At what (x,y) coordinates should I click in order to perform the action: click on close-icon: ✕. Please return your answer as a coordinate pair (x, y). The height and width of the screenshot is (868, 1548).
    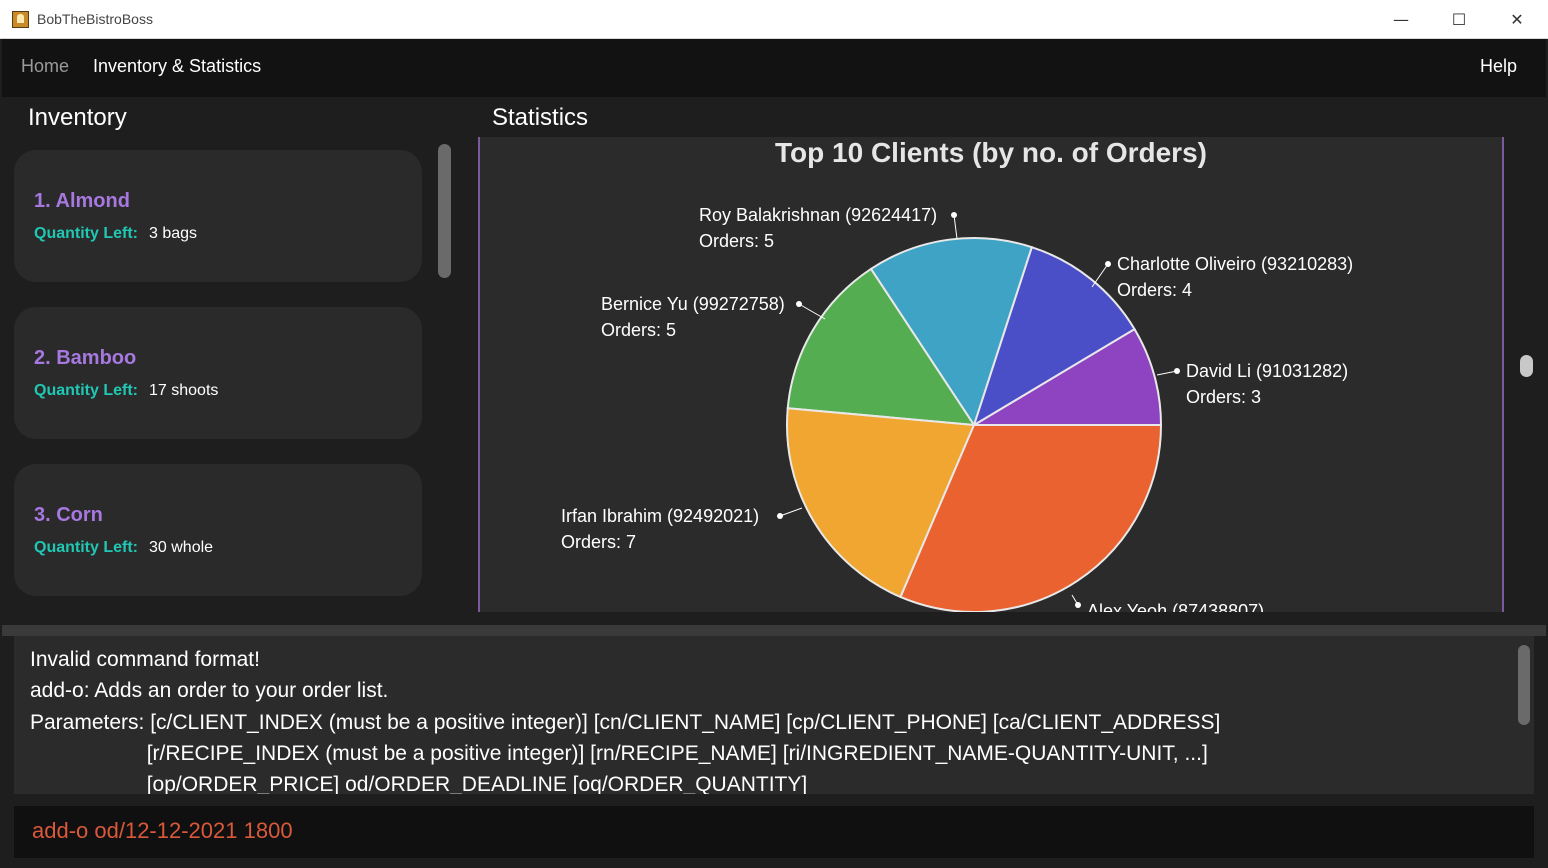
    Looking at the image, I should click on (1517, 19).